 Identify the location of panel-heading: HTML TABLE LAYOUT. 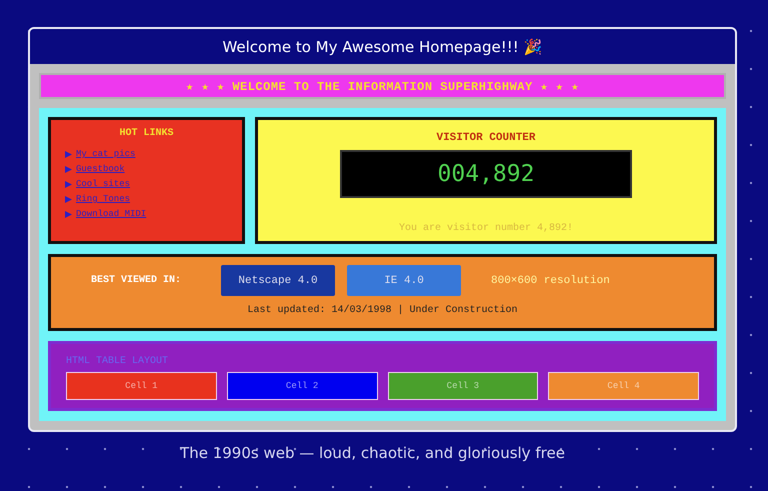
(118, 361).